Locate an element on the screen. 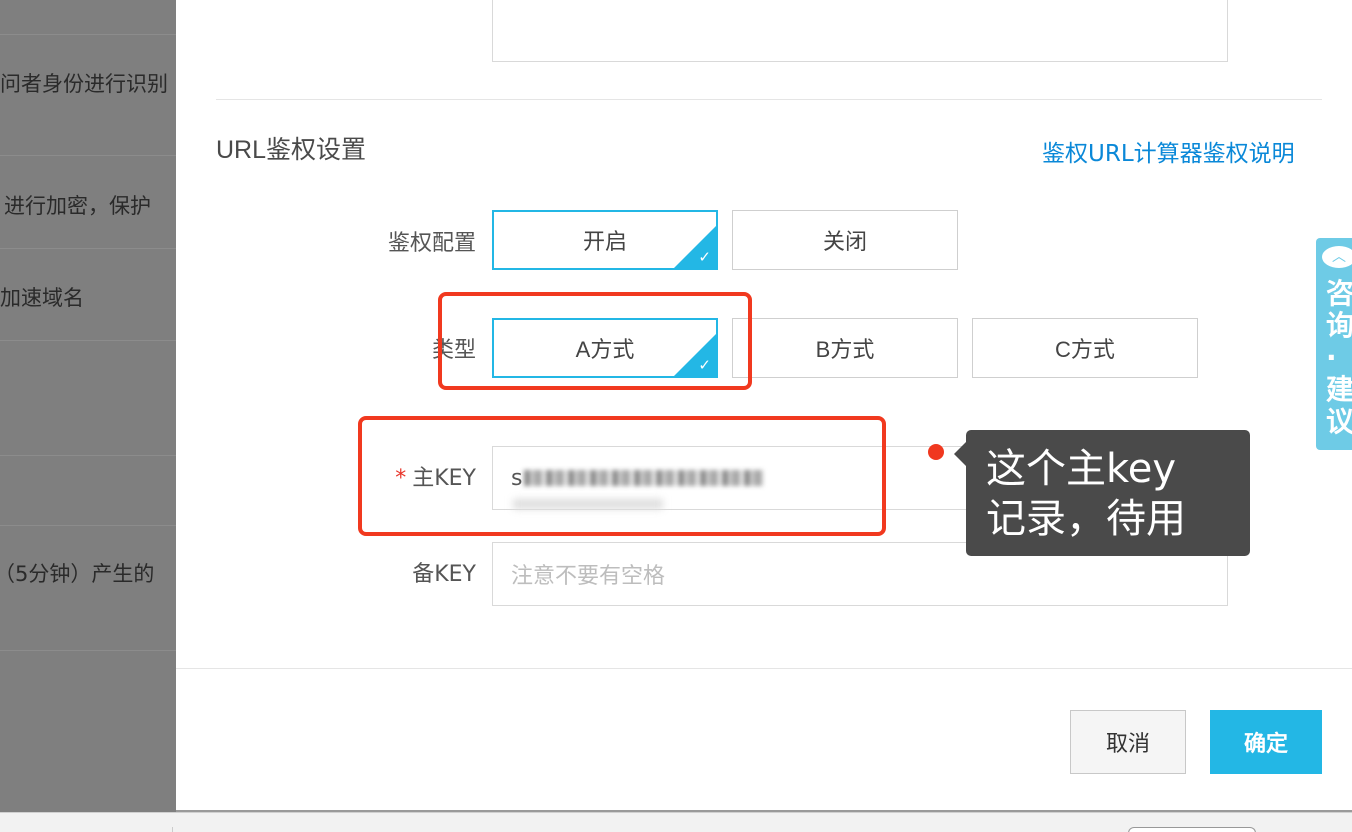 This screenshot has height=832, width=1352. section-title: URL鉴权设置 is located at coordinates (291, 150).